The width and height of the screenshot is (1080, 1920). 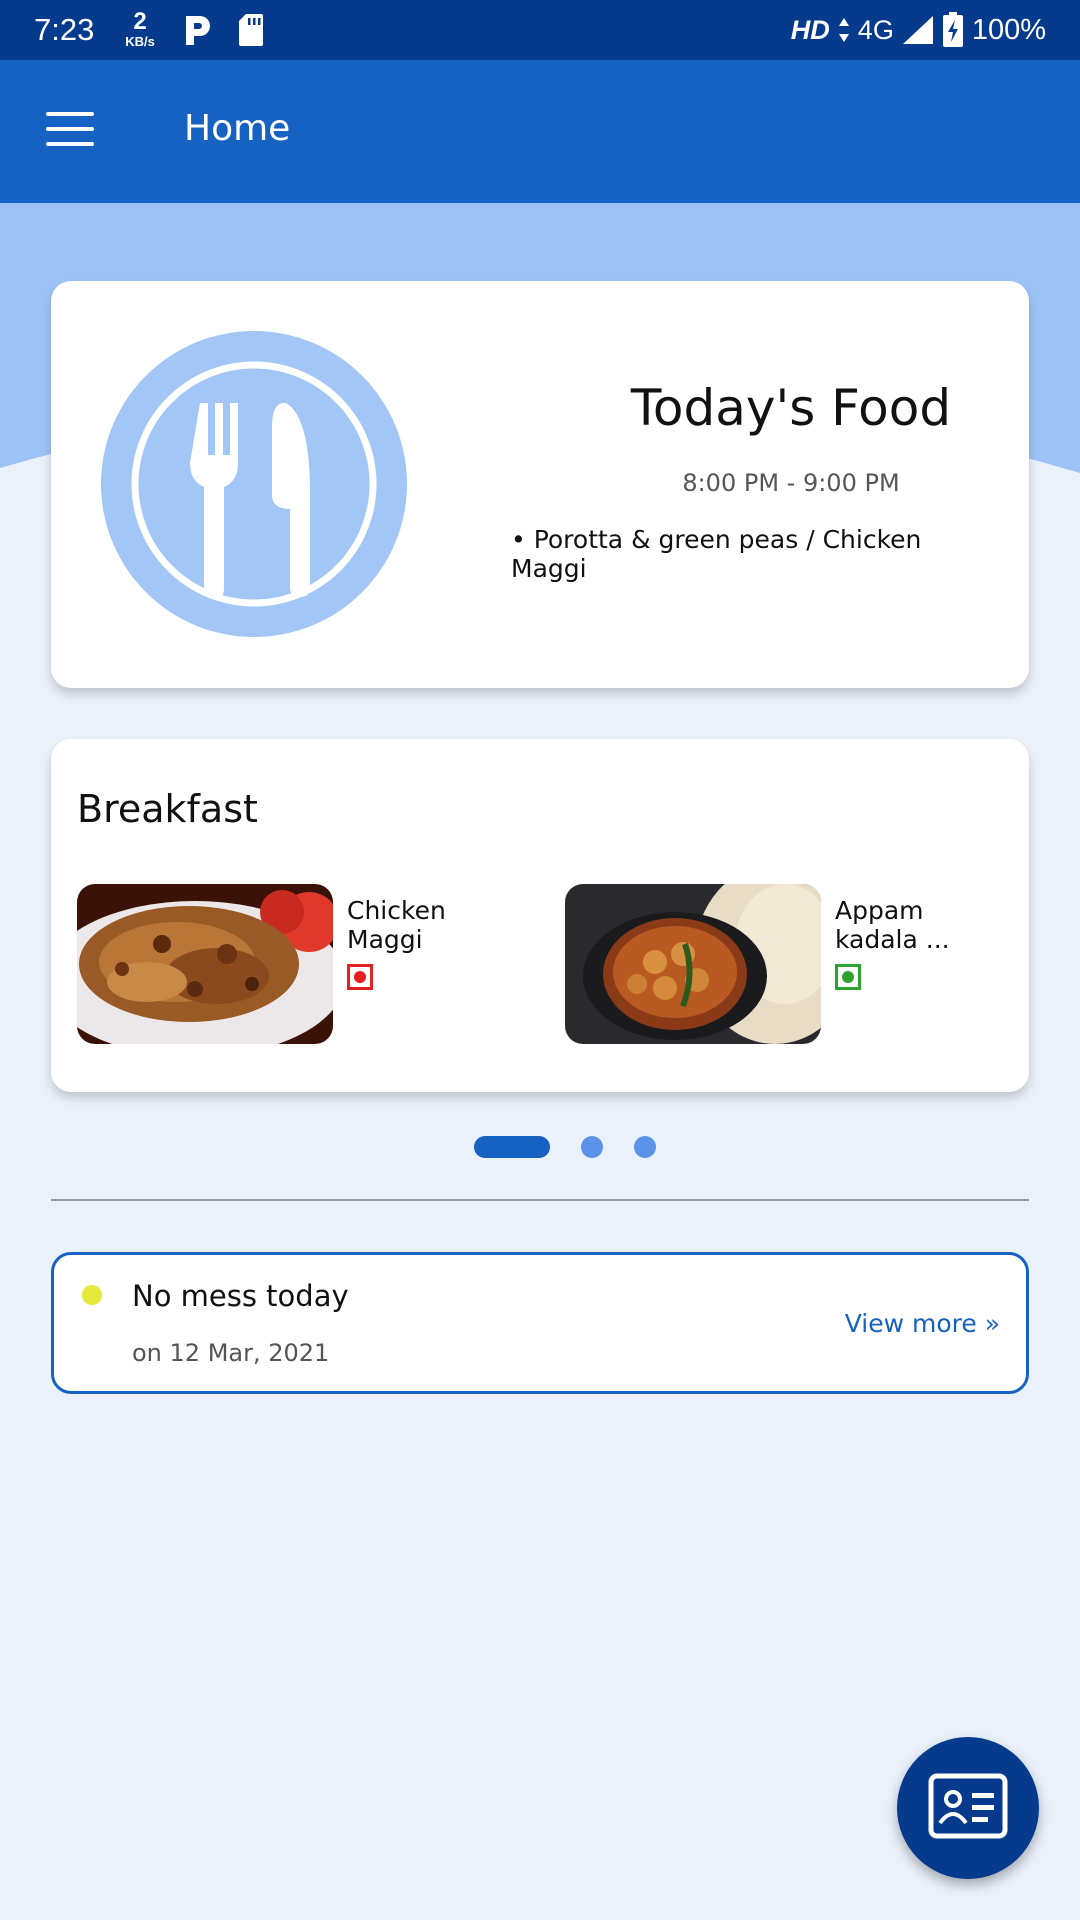 What do you see at coordinates (1008, 29) in the screenshot?
I see `battery-percent: 100%` at bounding box center [1008, 29].